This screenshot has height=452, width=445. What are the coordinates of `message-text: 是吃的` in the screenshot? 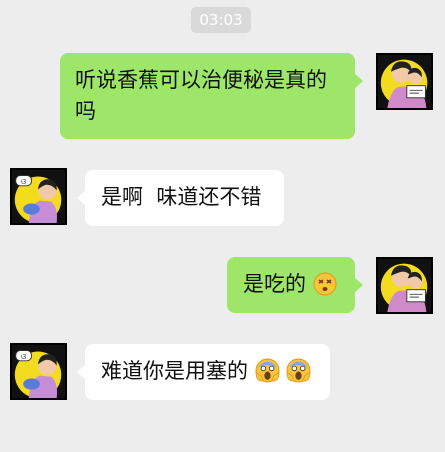 It's located at (274, 284).